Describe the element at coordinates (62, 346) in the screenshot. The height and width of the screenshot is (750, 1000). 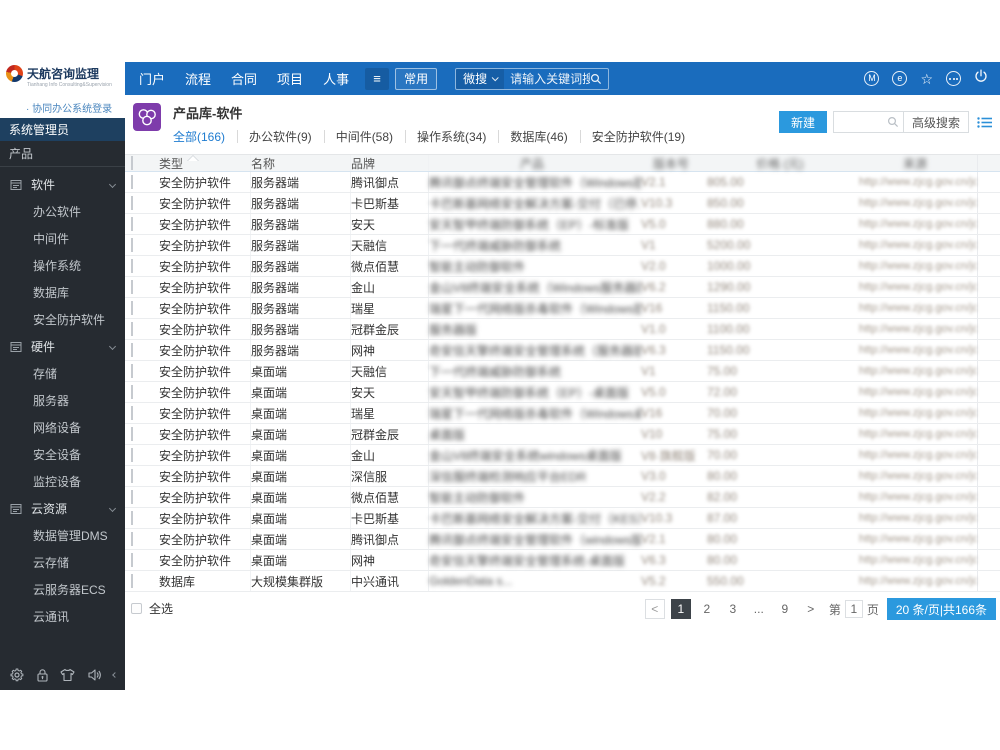
I see `sidebar-group-header: 硬件` at that location.